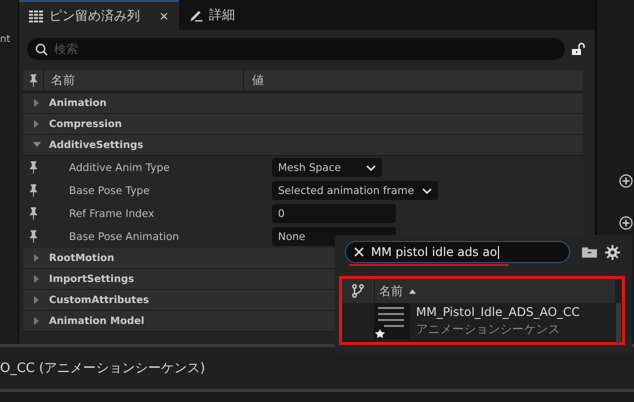 Image resolution: width=634 pixels, height=402 pixels. What do you see at coordinates (303, 124) in the screenshot?
I see `category-row: Compression` at bounding box center [303, 124].